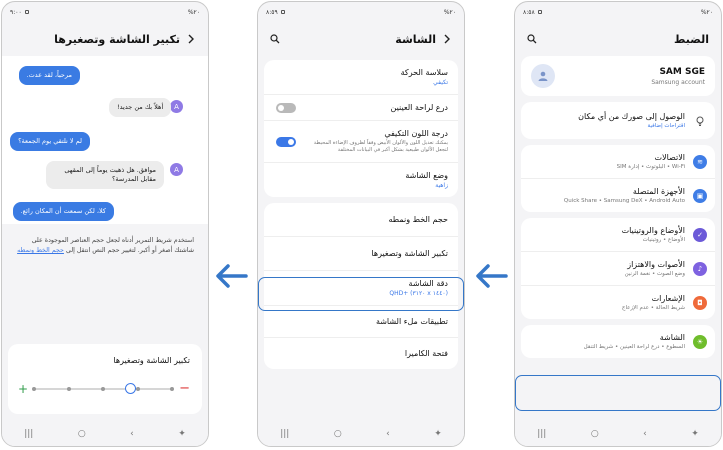 The height and width of the screenshot is (450, 723). Describe the element at coordinates (418, 219) in the screenshot. I see `item-label: حجم الخط ونمطه` at that location.